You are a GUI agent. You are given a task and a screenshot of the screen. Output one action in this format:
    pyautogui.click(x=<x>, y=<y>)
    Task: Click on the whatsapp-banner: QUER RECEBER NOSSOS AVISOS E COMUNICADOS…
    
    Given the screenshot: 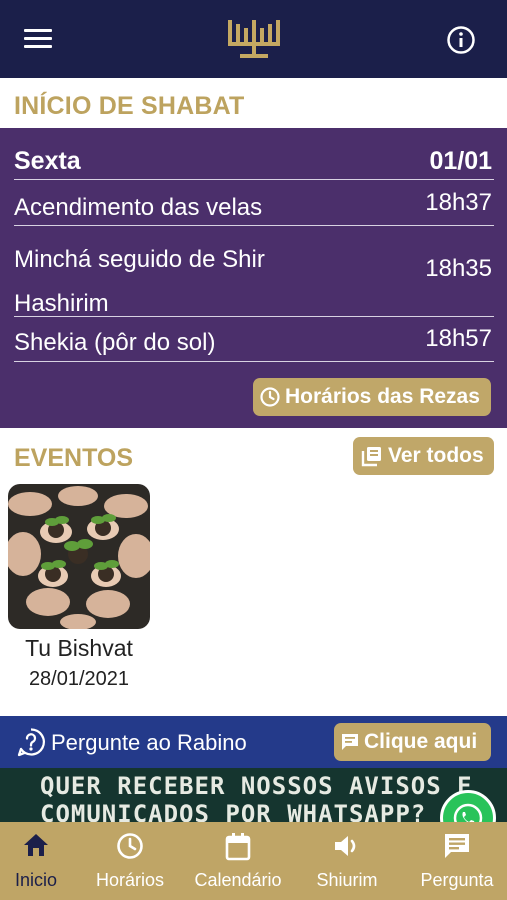 What is the action you would take?
    pyautogui.click(x=253, y=796)
    